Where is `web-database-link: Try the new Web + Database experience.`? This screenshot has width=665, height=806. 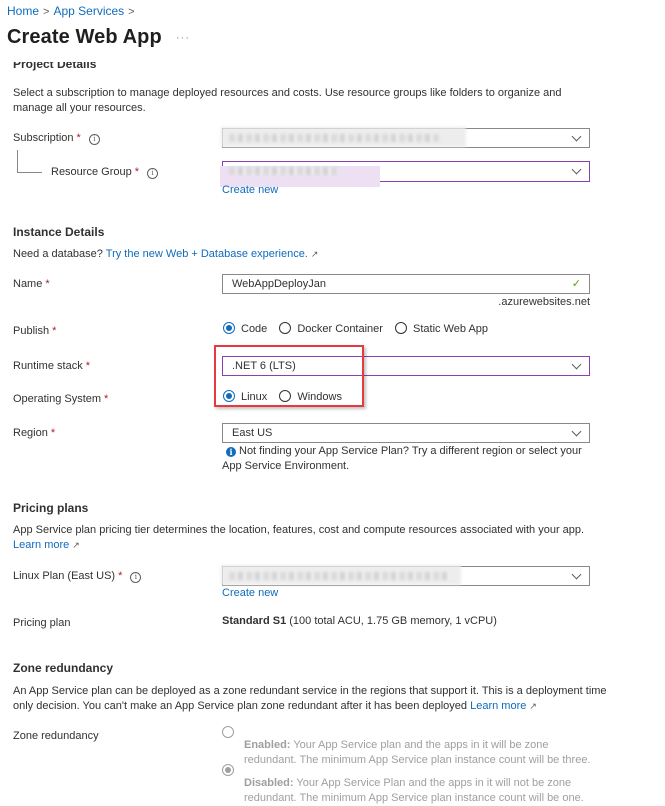 web-database-link: Try the new Web + Database experience. is located at coordinates (207, 254).